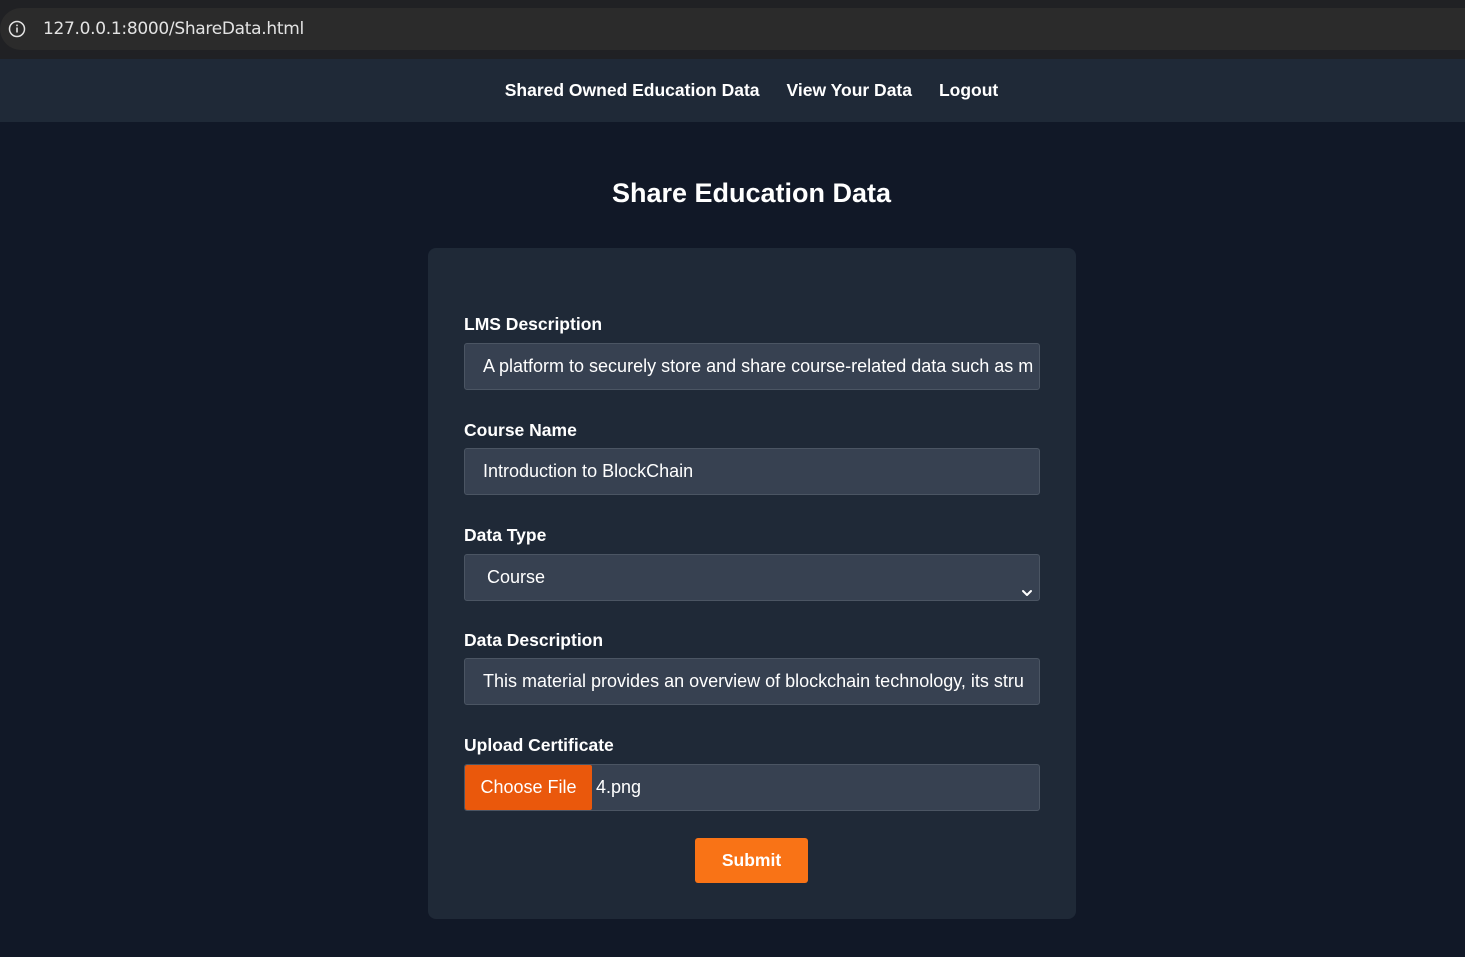 Image resolution: width=1465 pixels, height=957 pixels. I want to click on choose-file-button: Choose File, so click(528, 787).